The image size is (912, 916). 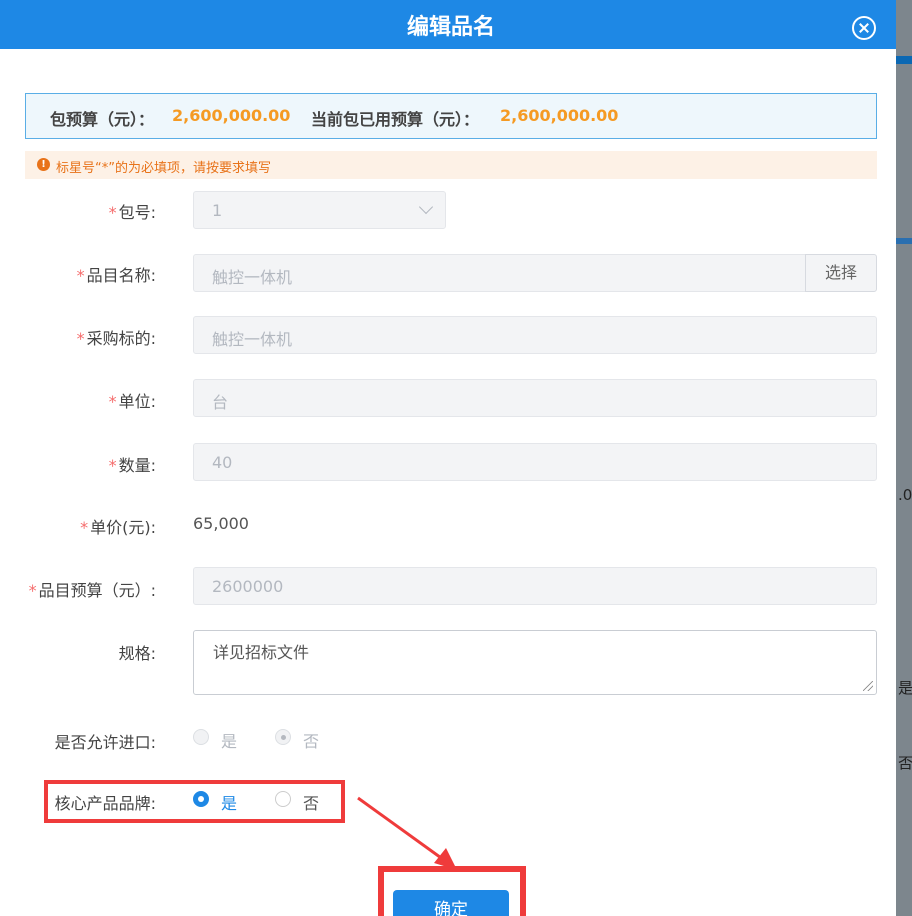 What do you see at coordinates (116, 338) in the screenshot?
I see `target-label: * 采购标的:` at bounding box center [116, 338].